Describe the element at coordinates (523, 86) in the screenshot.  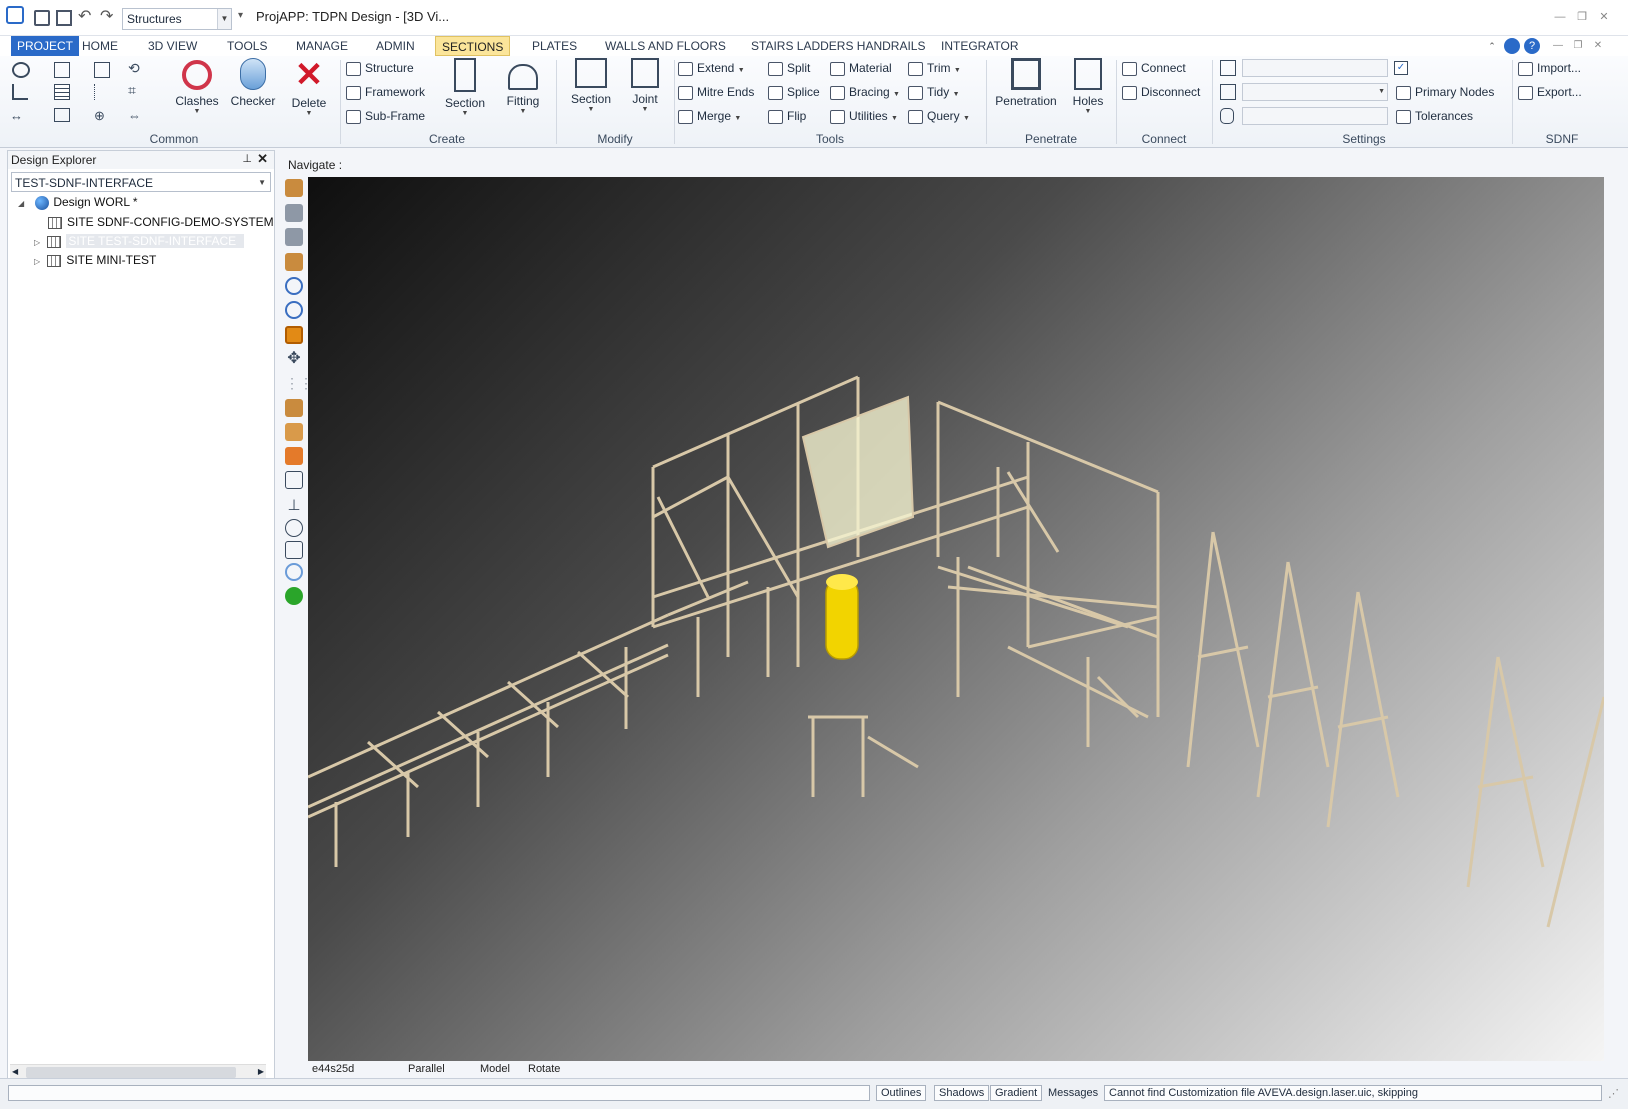
I see `fitting-button: Fitting ▼` at that location.